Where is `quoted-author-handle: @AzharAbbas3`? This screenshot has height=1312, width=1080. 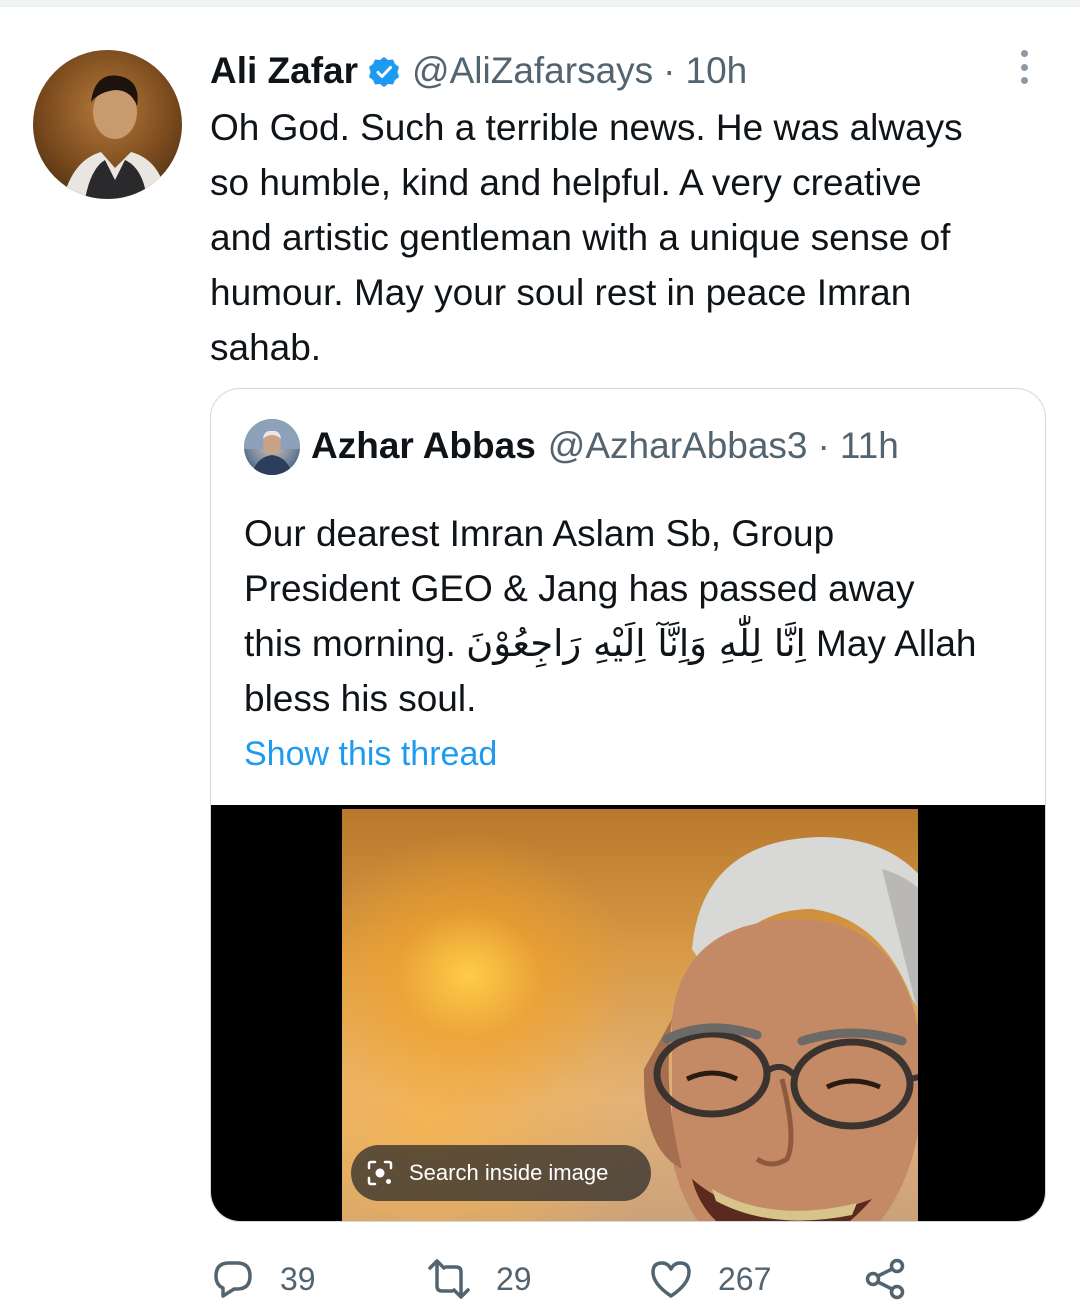
quoted-author-handle: @AzharAbbas3 is located at coordinates (678, 446).